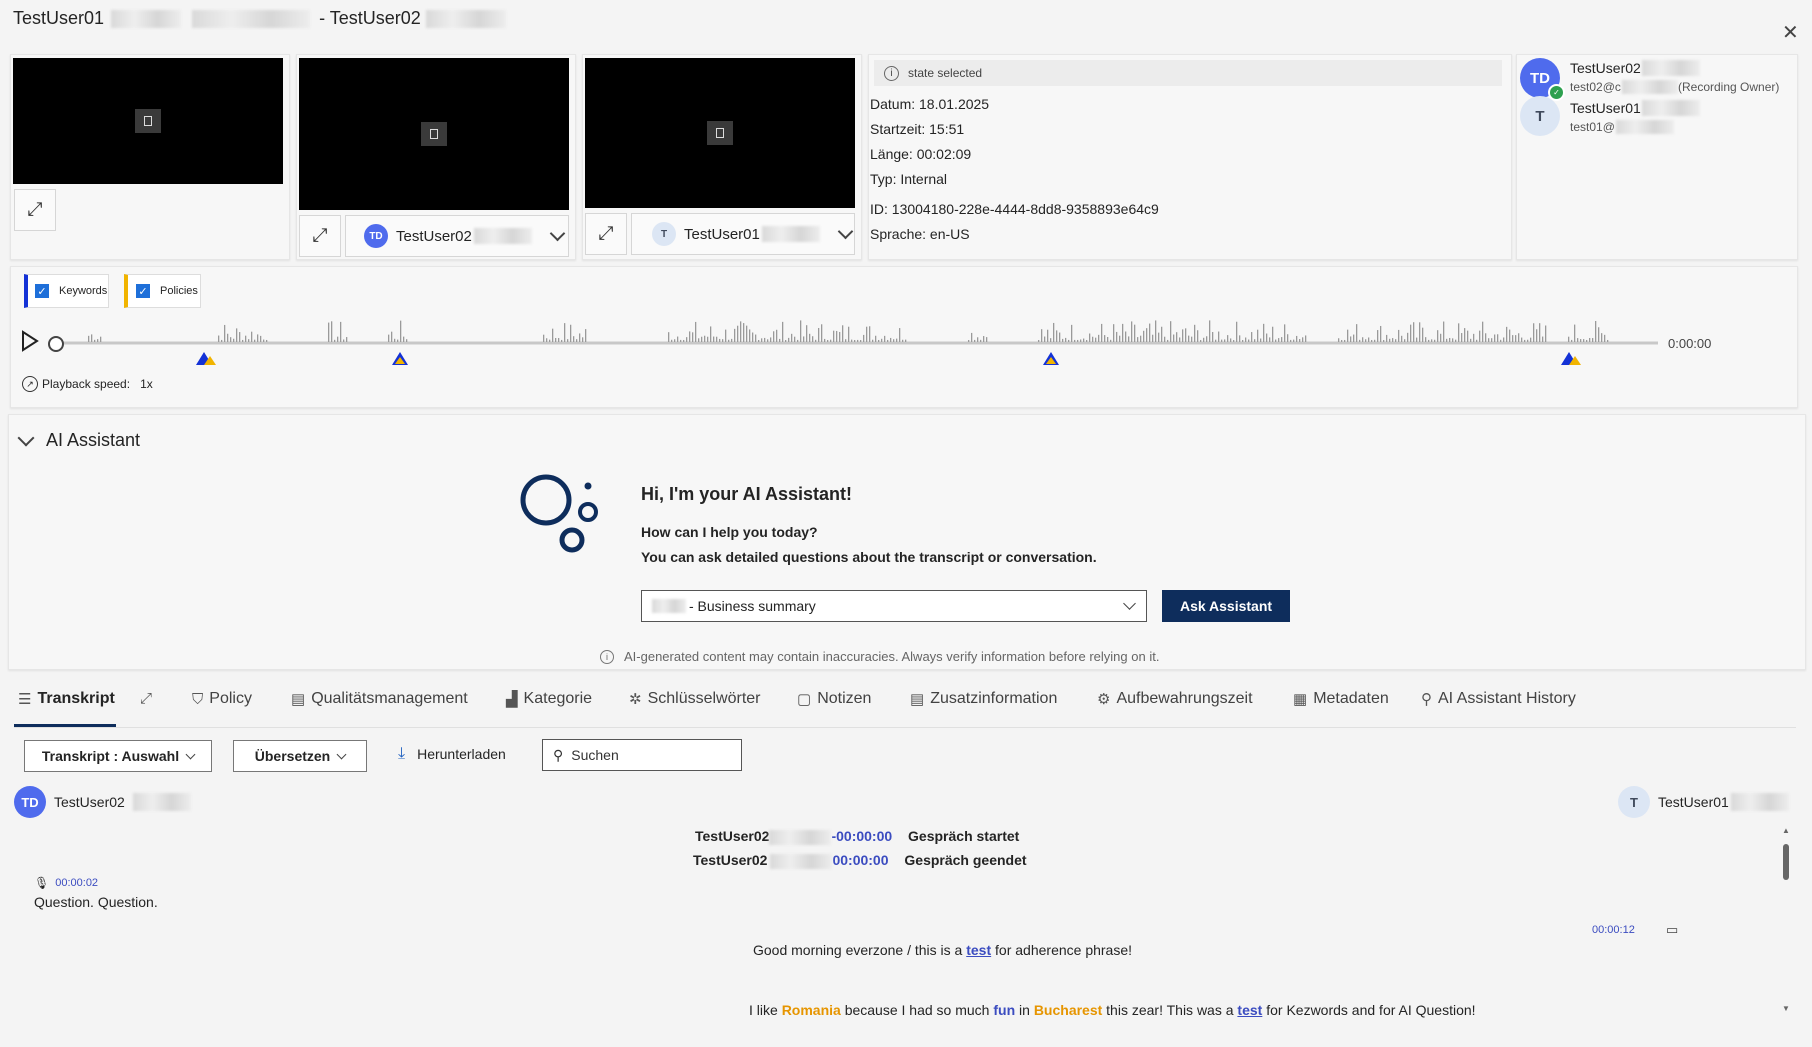  Describe the element at coordinates (146, 698) in the screenshot. I see `tab-expand: ⤢` at that location.